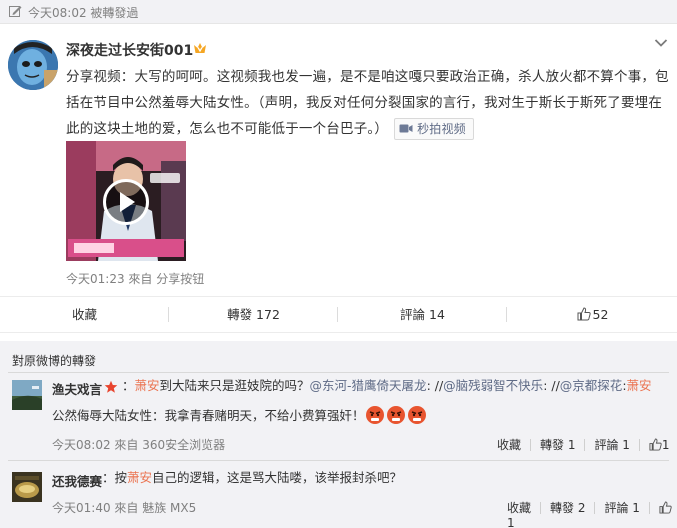 This screenshot has width=677, height=528. I want to click on mention-link: @脑残弱智不快乐, so click(493, 385).